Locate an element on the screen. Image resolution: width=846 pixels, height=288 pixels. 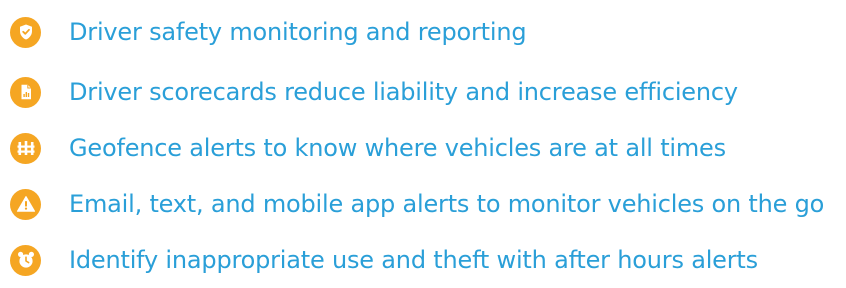
fence-icon is located at coordinates (25, 148).